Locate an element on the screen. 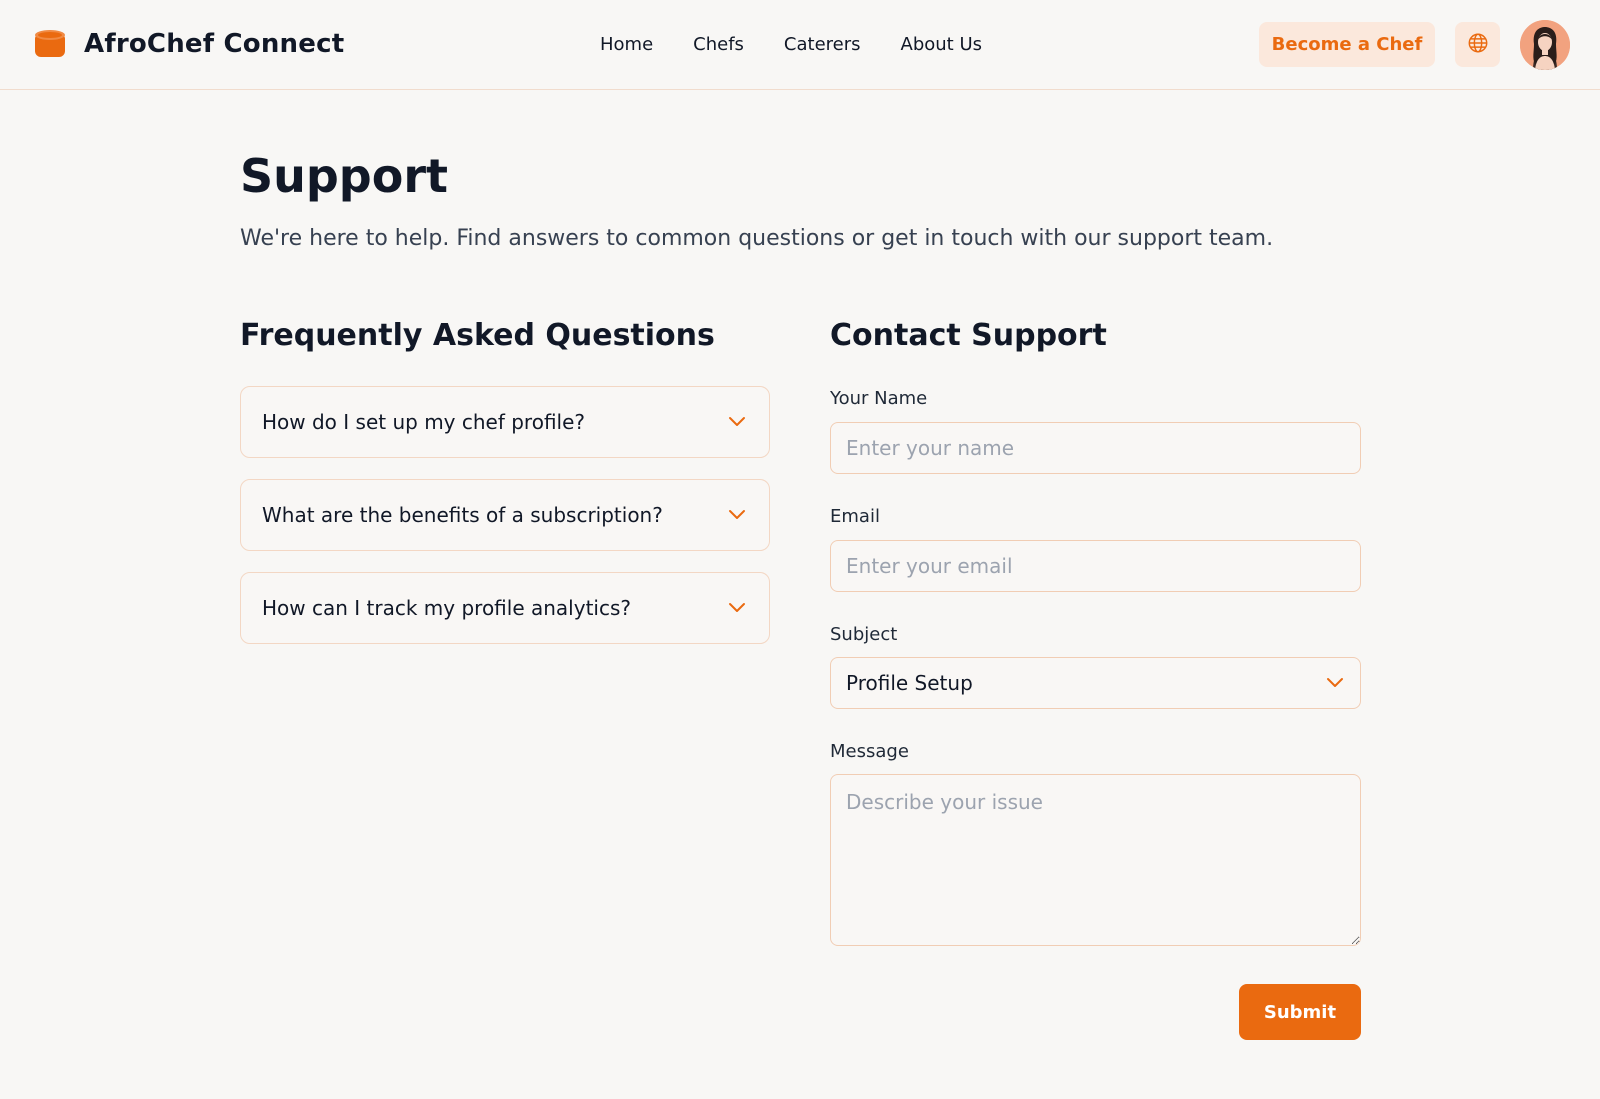  brand-name: AfroChef Connect is located at coordinates (214, 44).